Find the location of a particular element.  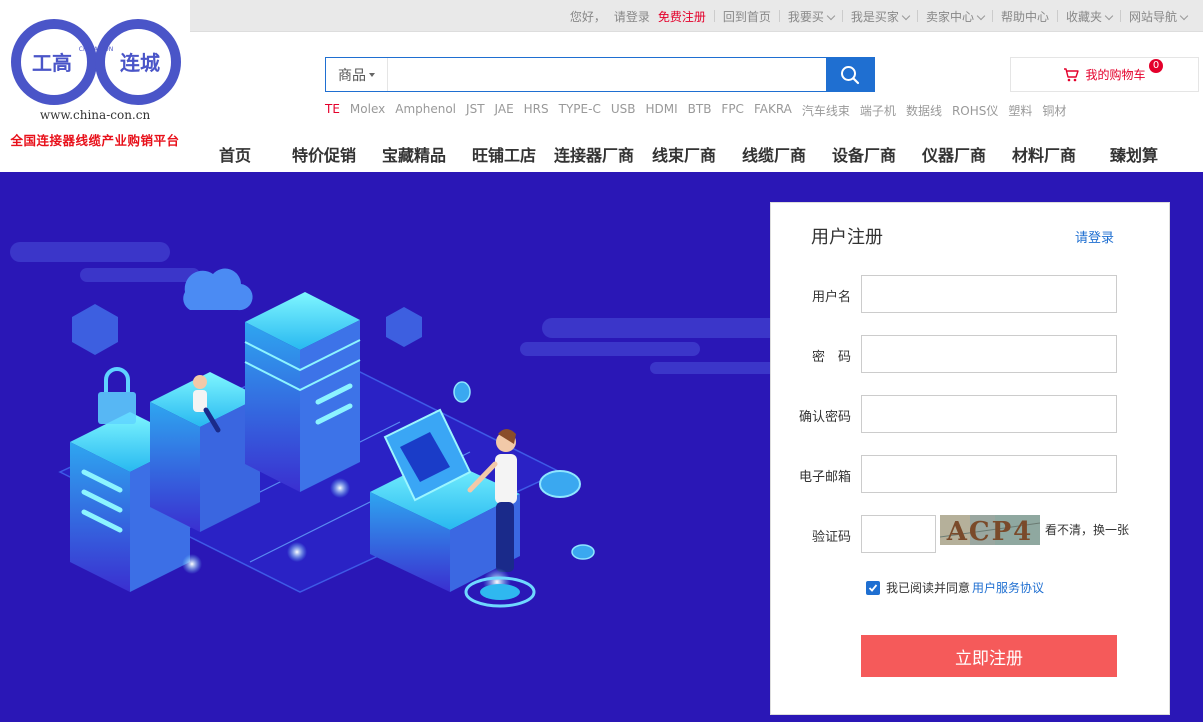

nav-item: 设备厂商 is located at coordinates (864, 154).